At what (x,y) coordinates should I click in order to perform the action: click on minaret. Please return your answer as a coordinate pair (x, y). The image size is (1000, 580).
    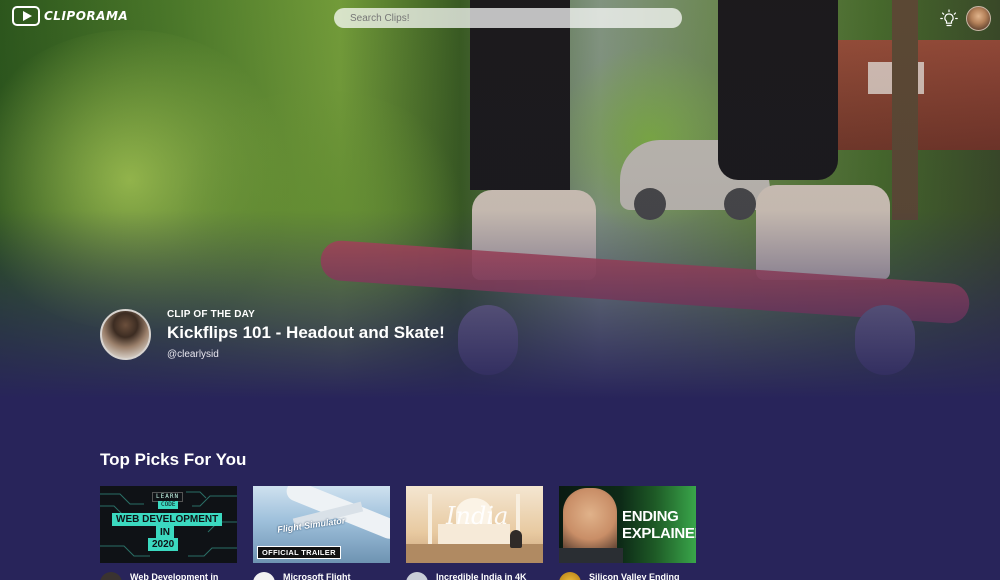
    Looking at the image, I should click on (430, 520).